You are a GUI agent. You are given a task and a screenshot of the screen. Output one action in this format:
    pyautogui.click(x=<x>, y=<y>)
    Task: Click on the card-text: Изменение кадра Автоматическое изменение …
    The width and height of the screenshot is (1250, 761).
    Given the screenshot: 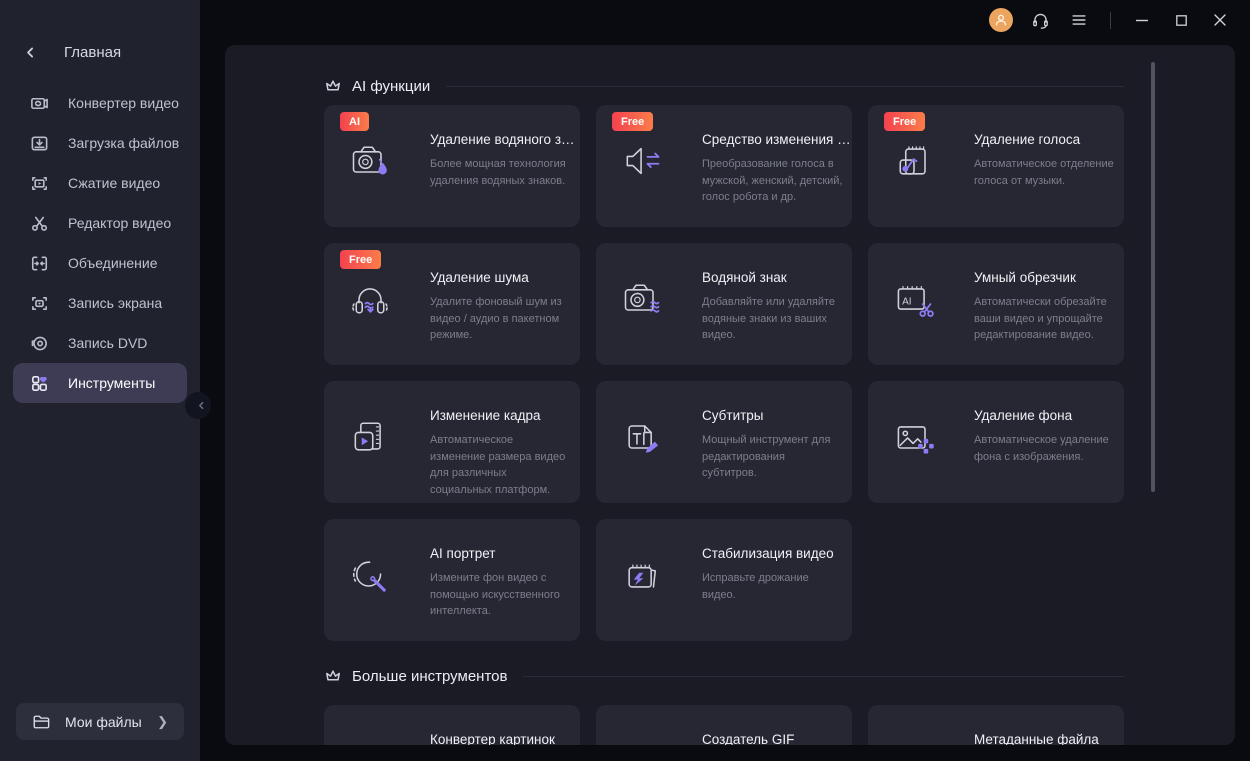 What is the action you would take?
    pyautogui.click(x=500, y=455)
    